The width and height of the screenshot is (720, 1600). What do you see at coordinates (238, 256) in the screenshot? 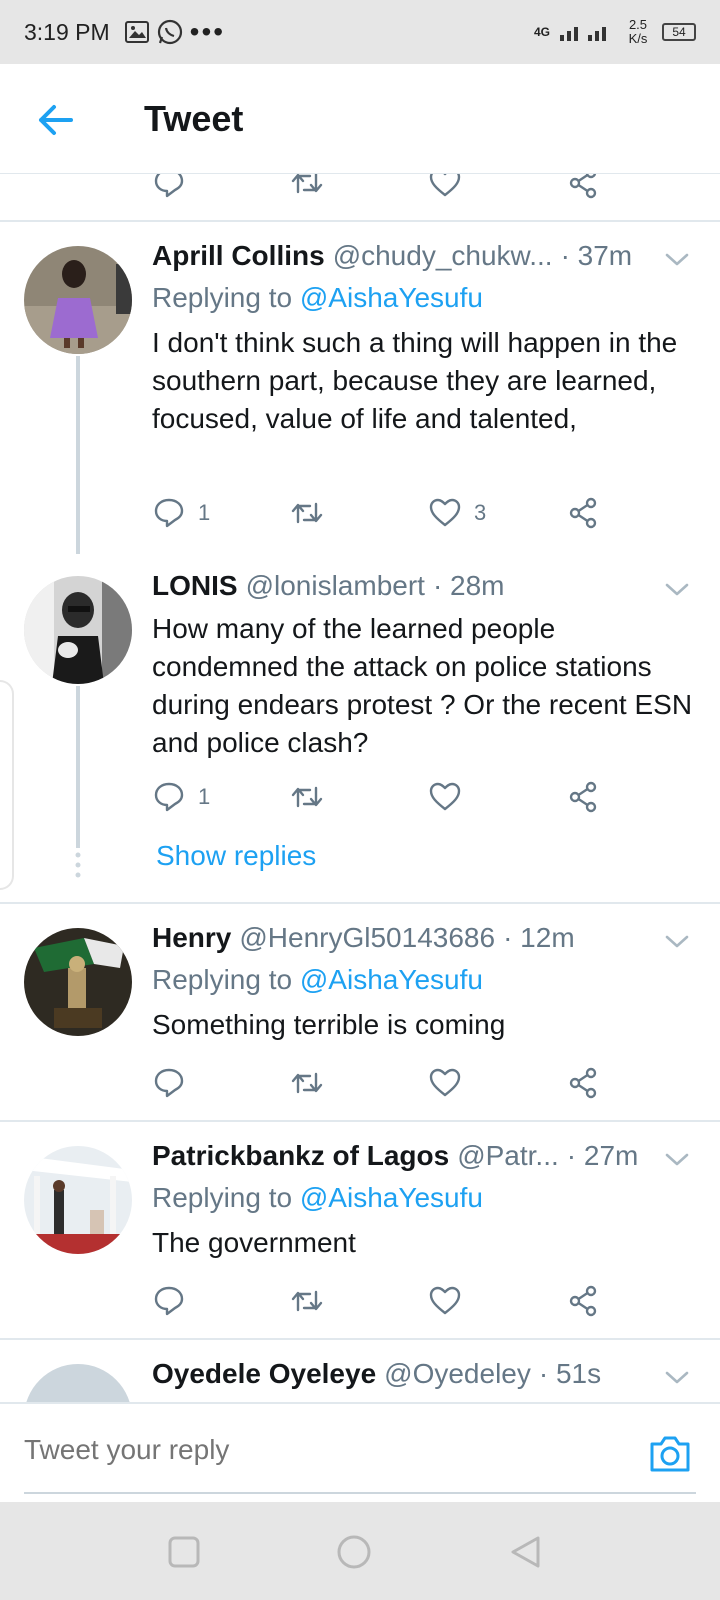
I see `author-name: Aprill Collins` at bounding box center [238, 256].